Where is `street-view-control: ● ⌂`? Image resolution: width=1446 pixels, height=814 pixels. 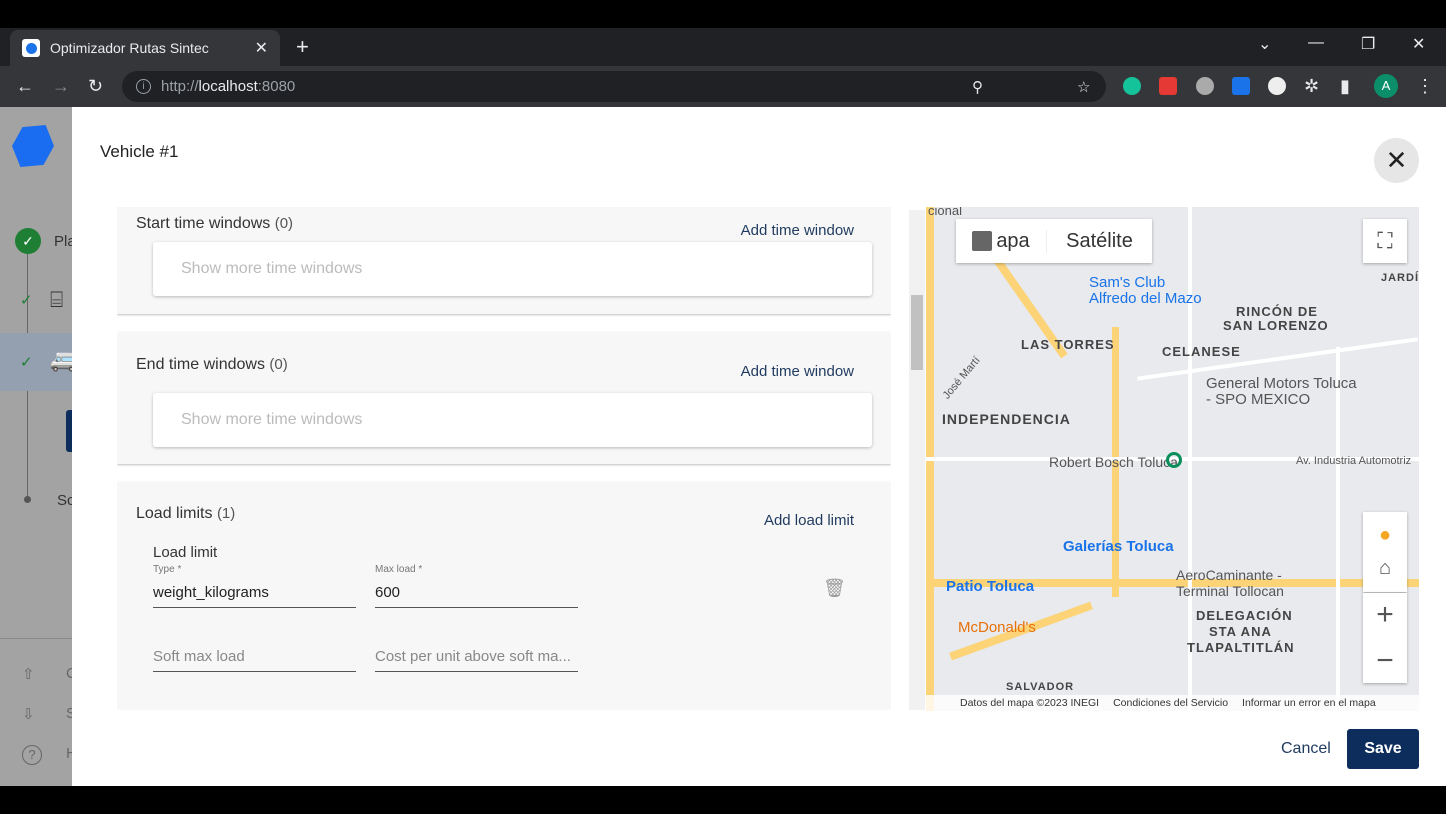 street-view-control: ● ⌂ is located at coordinates (1385, 552).